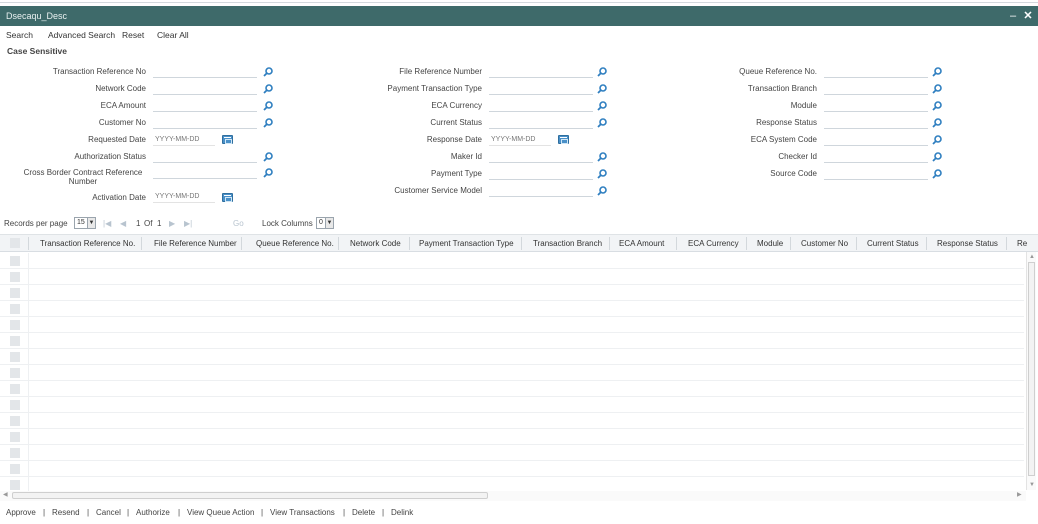 The image size is (1038, 524). Describe the element at coordinates (81, 35) in the screenshot. I see `advanced-search-button: Advanced Search` at that location.